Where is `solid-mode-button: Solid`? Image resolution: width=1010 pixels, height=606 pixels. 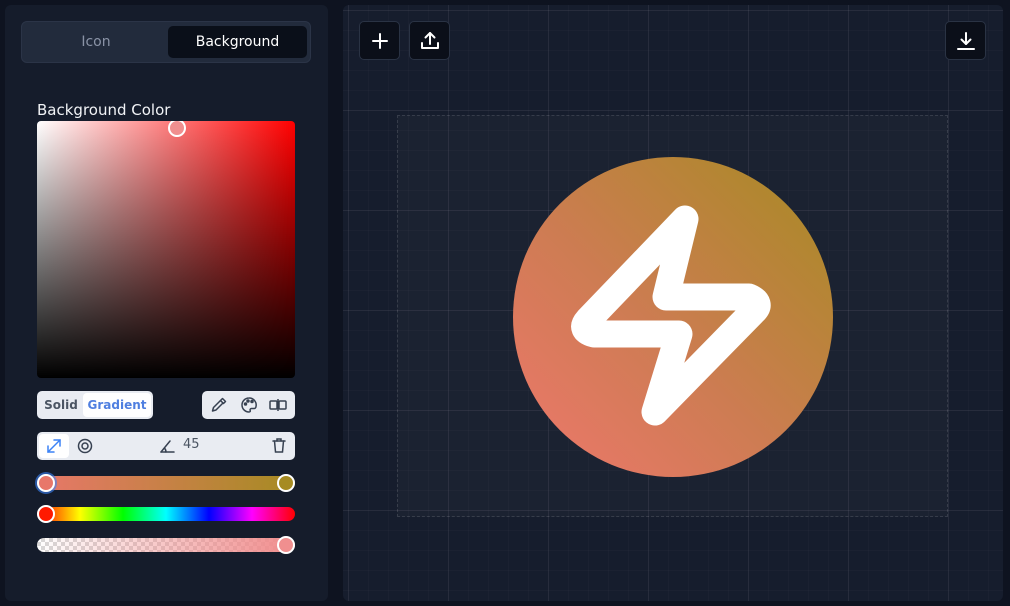
solid-mode-button: Solid is located at coordinates (61, 405).